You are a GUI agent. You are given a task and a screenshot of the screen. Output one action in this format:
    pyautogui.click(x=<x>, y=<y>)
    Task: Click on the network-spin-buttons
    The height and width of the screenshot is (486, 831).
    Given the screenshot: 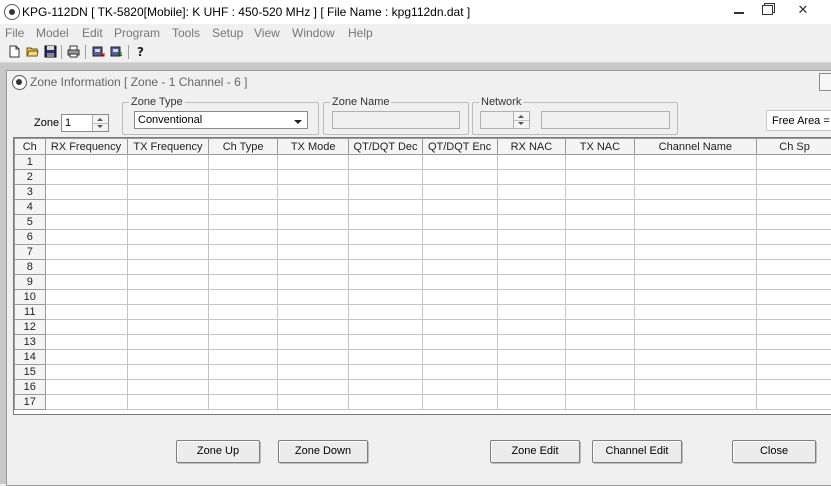 What is the action you would take?
    pyautogui.click(x=521, y=120)
    